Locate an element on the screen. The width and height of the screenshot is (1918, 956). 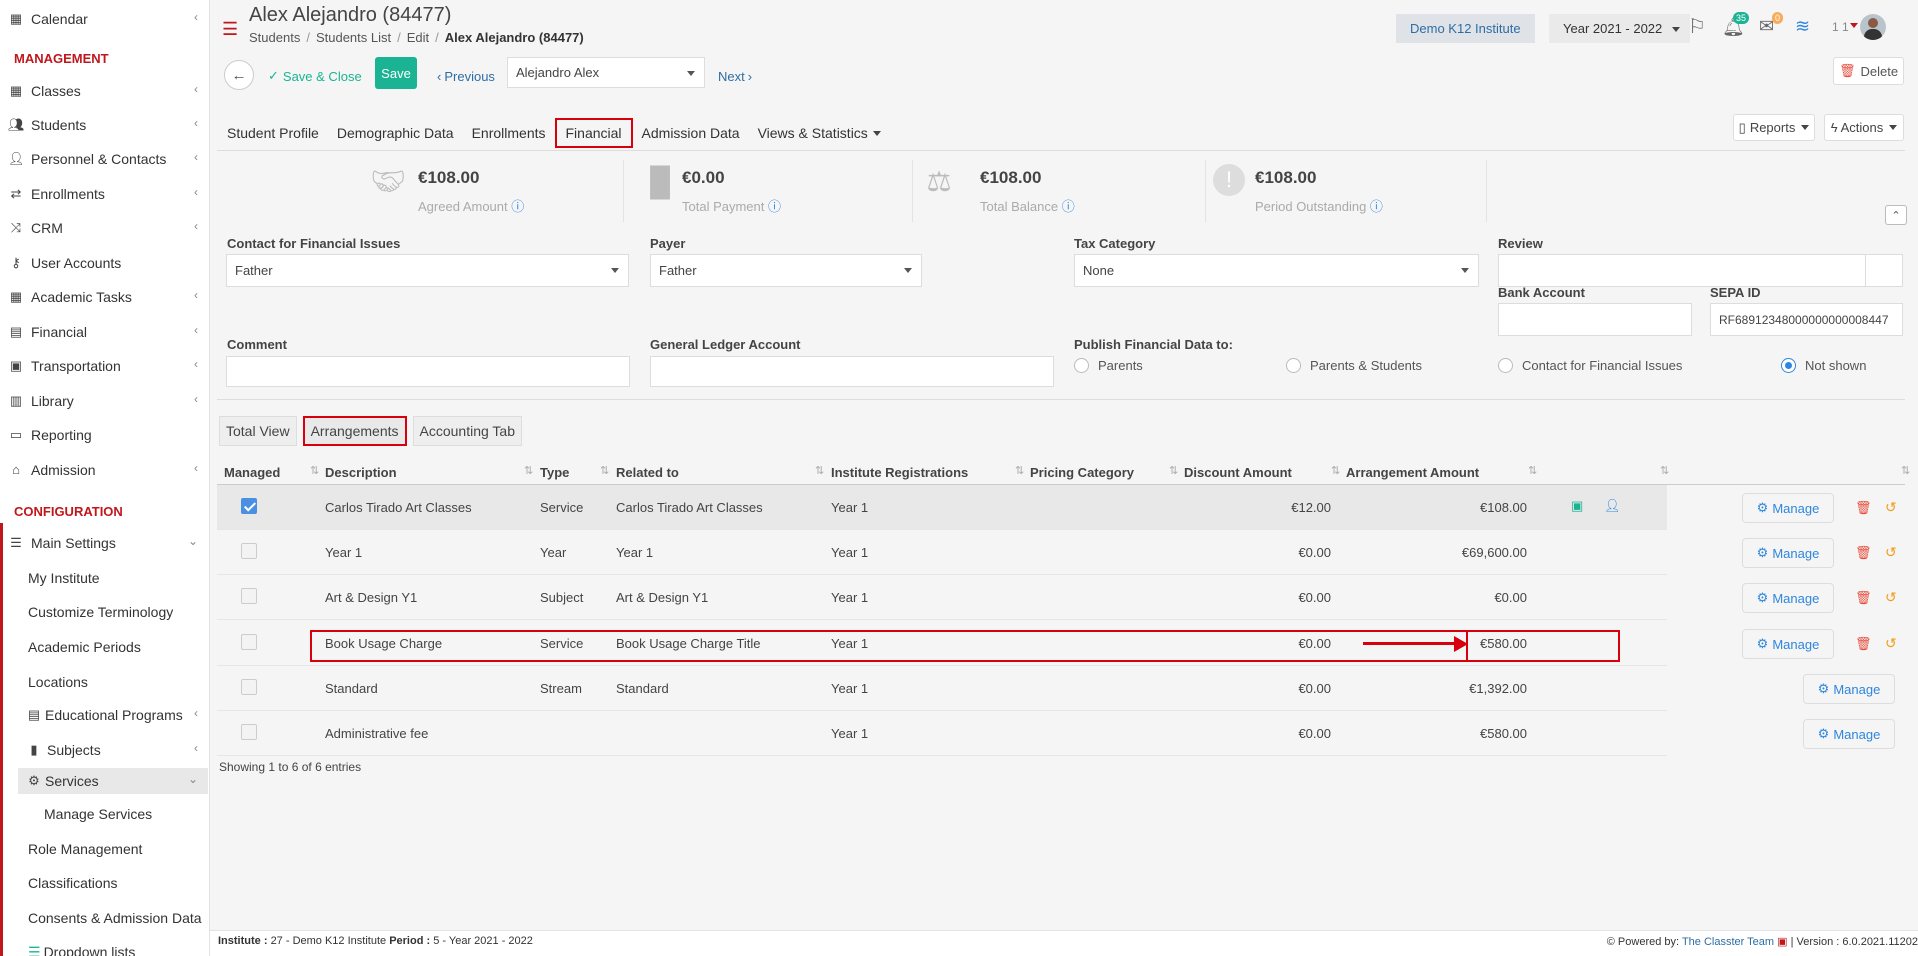
layers-icon: ≋ is located at coordinates (1802, 26).